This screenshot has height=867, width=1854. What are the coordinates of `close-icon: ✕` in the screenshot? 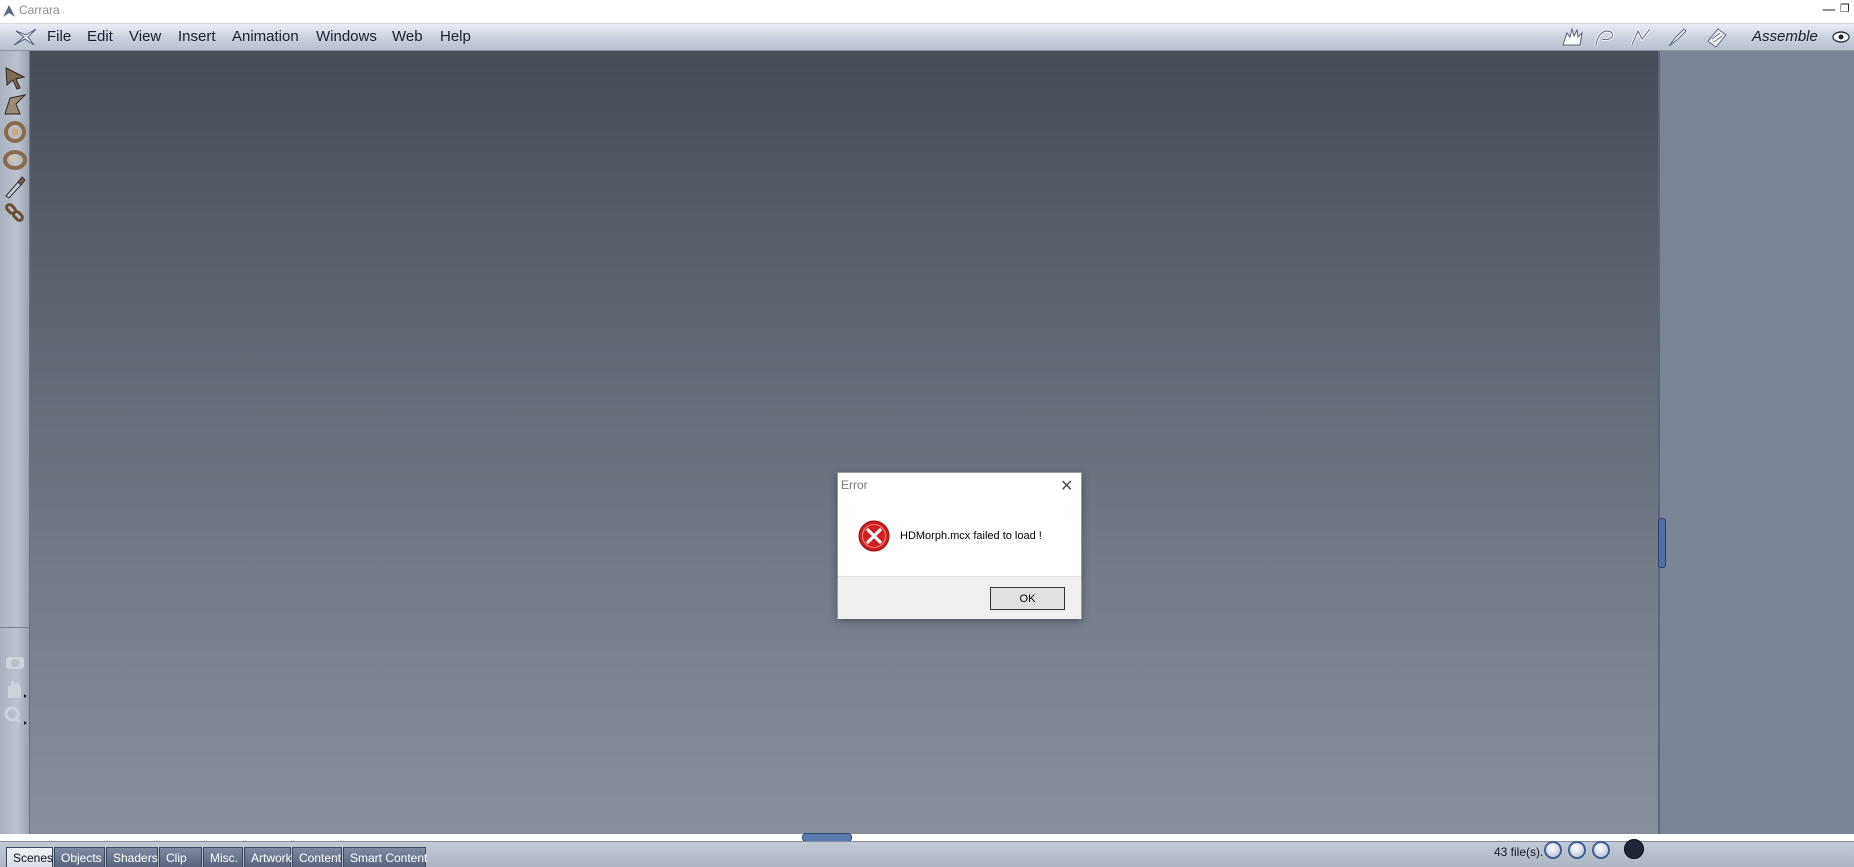 It's located at (1066, 486).